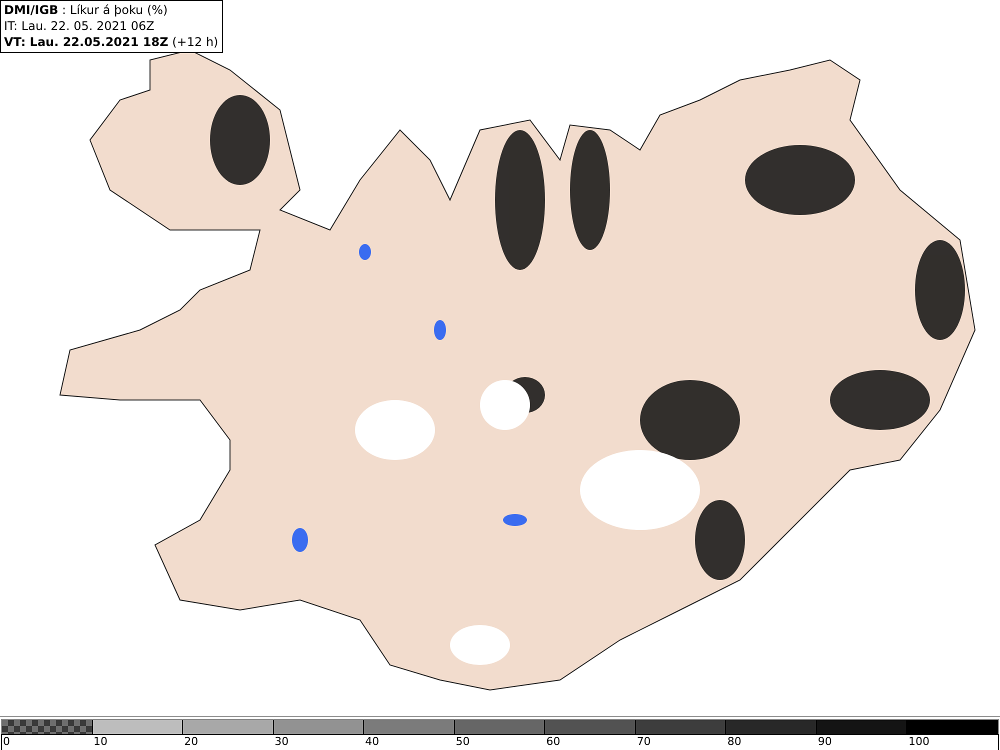  Describe the element at coordinates (918, 742) in the screenshot. I see `legend-label: 100` at that location.